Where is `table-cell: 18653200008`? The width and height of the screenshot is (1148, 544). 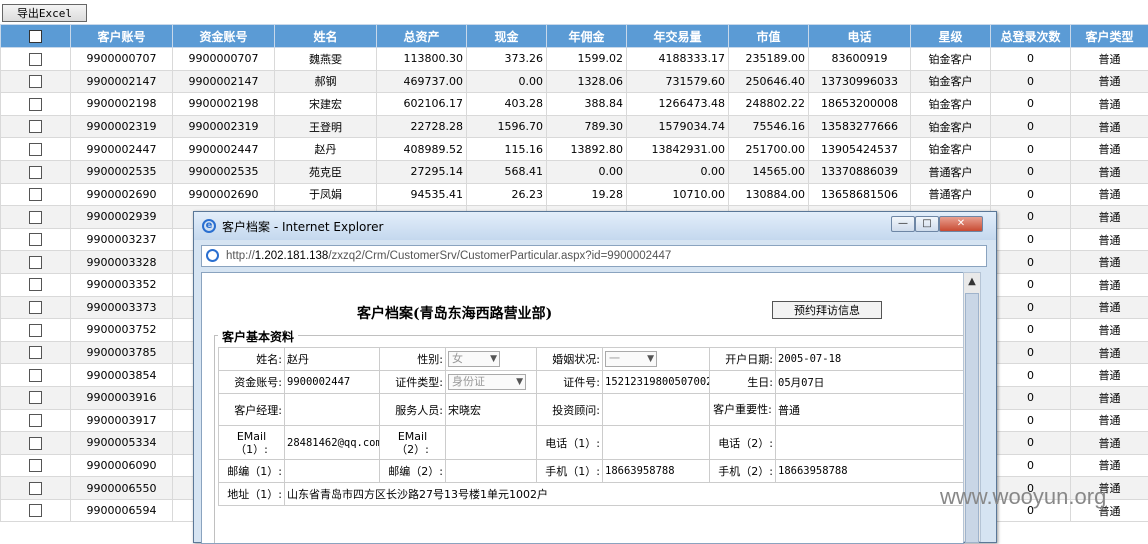 table-cell: 18653200008 is located at coordinates (860, 104).